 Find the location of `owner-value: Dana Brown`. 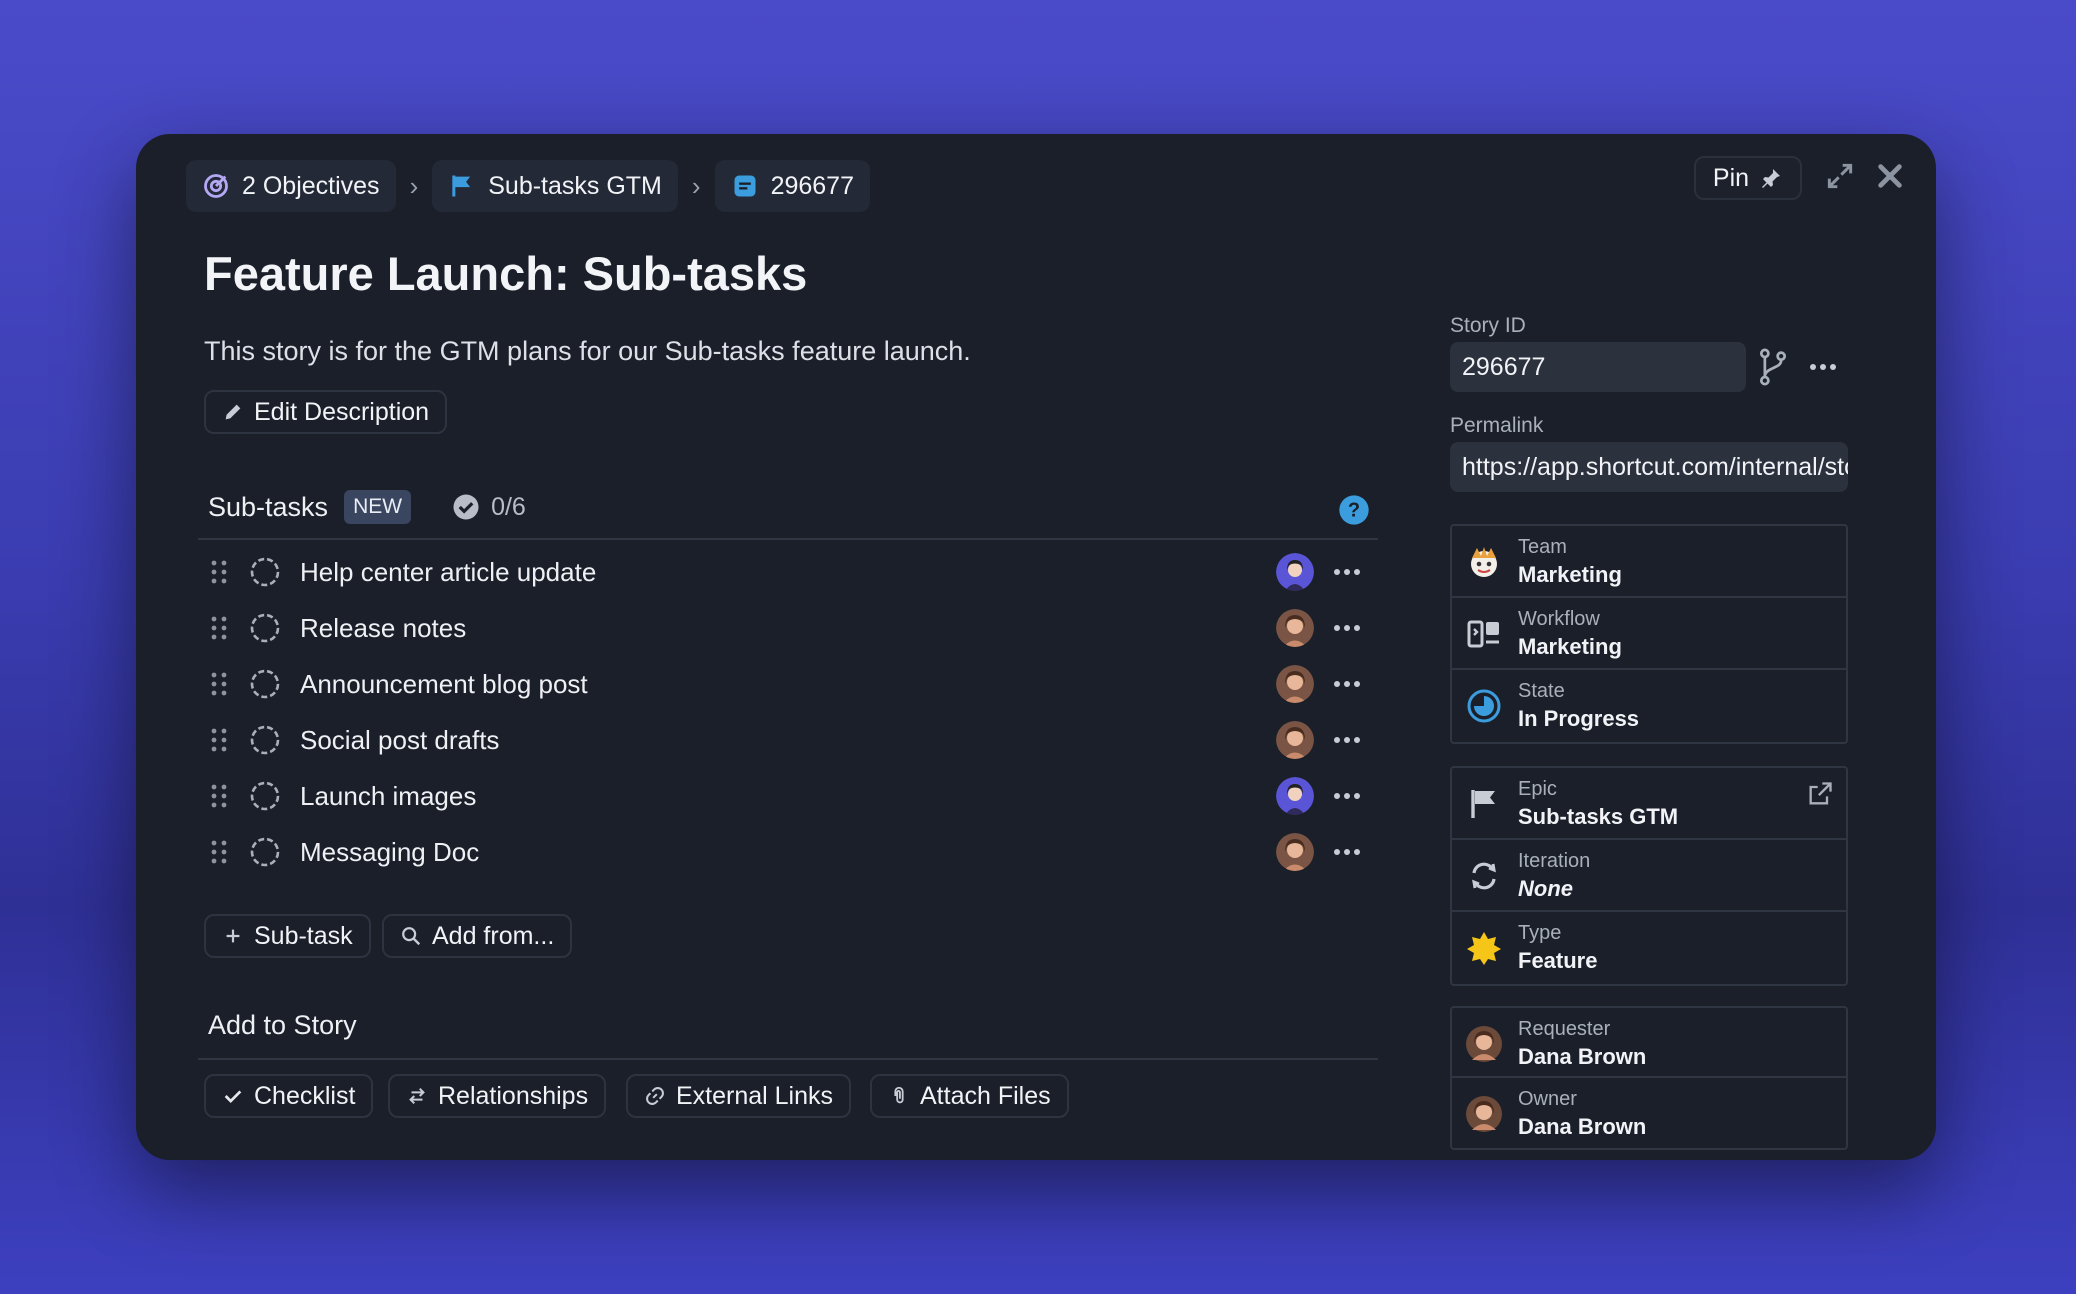

owner-value: Dana Brown is located at coordinates (1582, 1126).